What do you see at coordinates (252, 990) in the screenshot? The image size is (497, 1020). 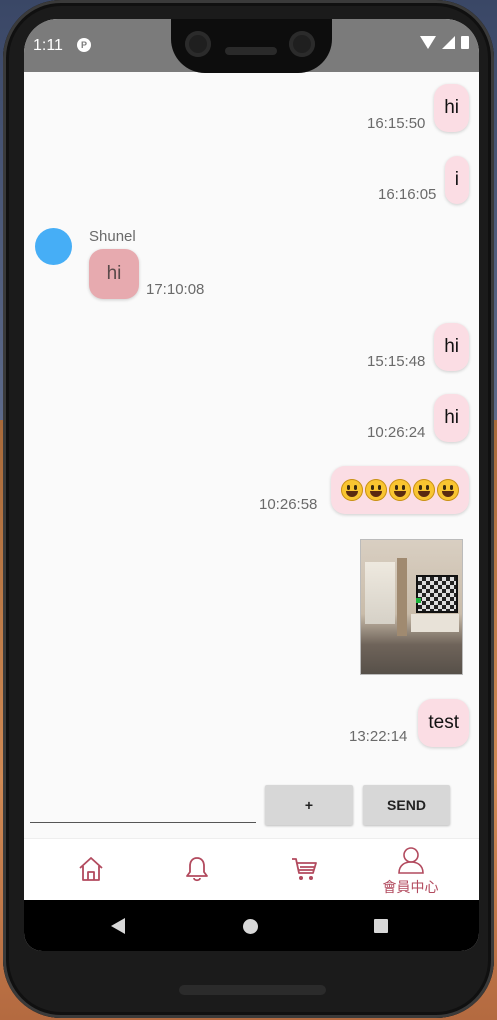 I see `bottom-speaker` at bounding box center [252, 990].